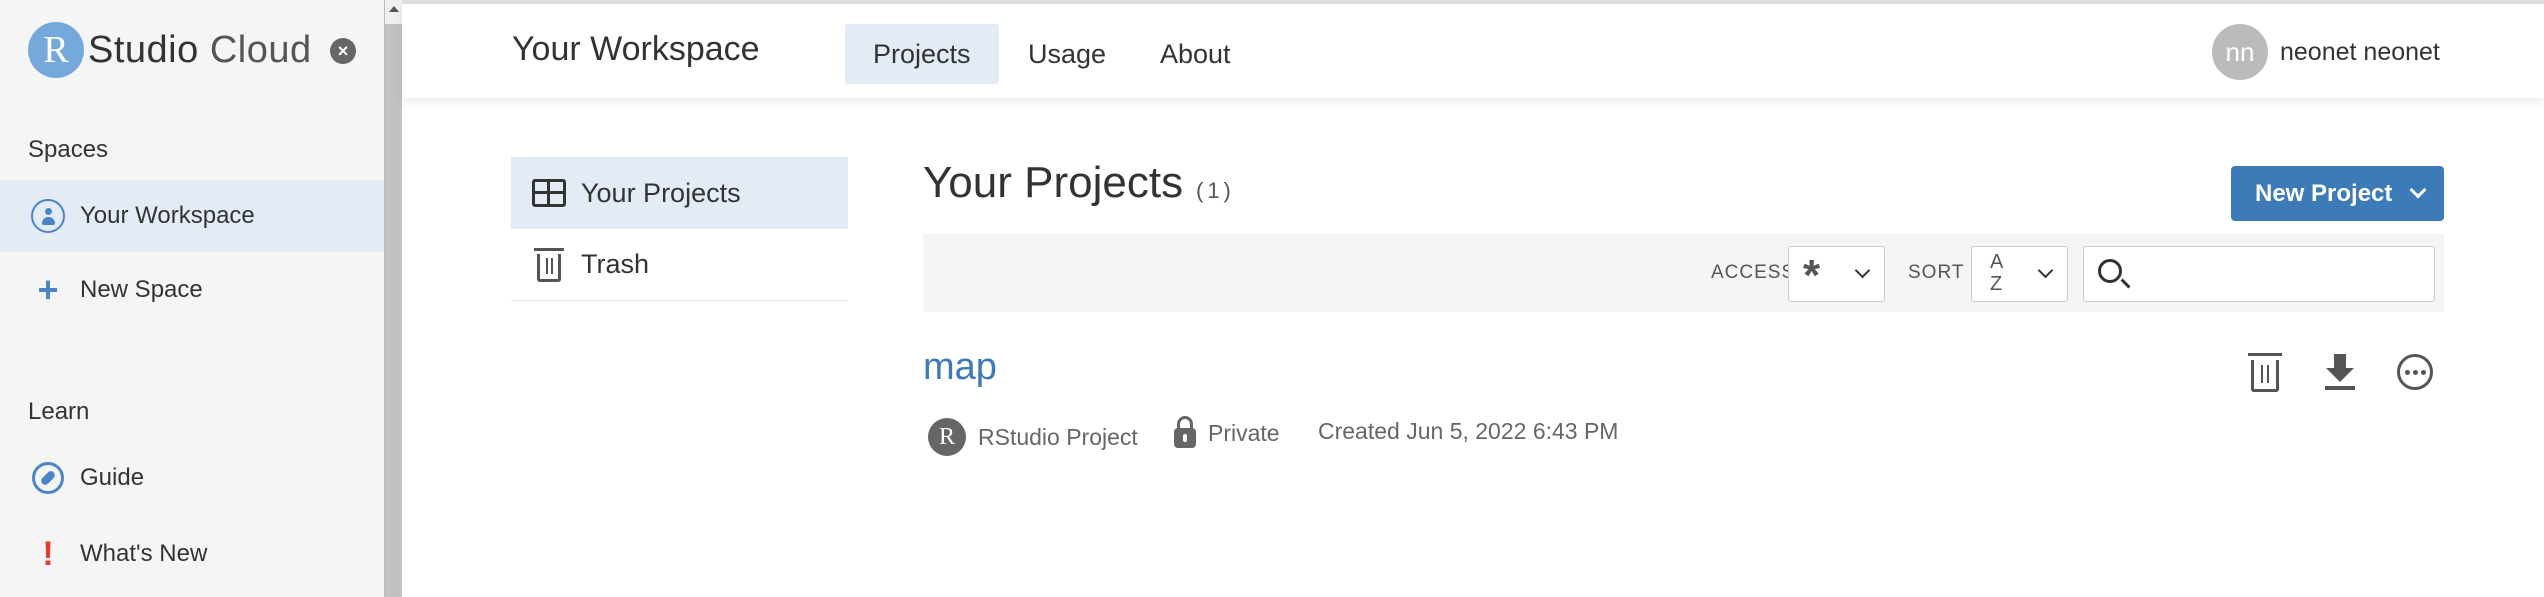 The image size is (2544, 597). Describe the element at coordinates (48, 289) in the screenshot. I see `plus-icon: +` at that location.